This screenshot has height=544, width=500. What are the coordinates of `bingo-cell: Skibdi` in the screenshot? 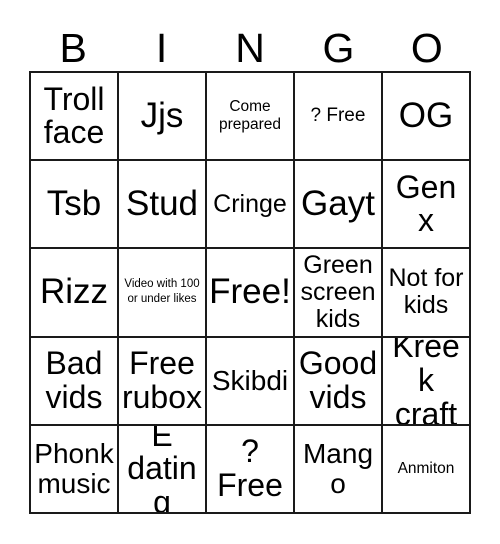 It's located at (251, 381).